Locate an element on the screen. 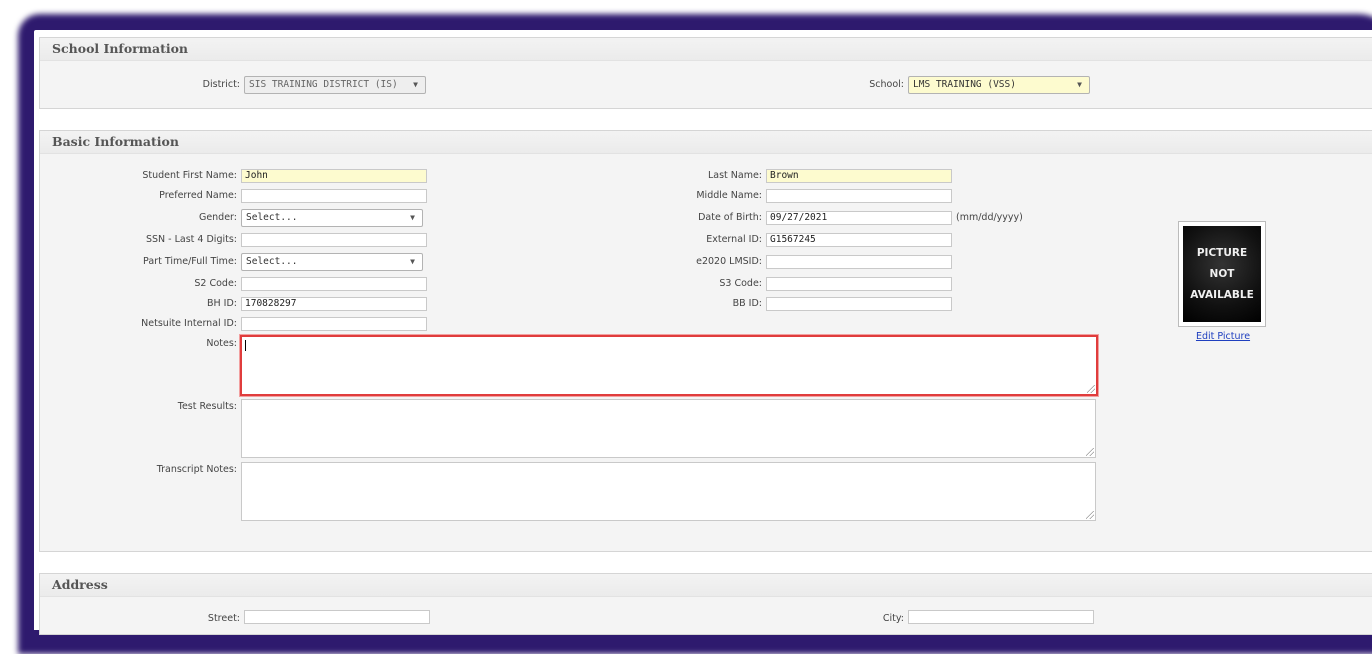 Image resolution: width=1372 pixels, height=654 pixels. lmsid-field is located at coordinates (859, 262).